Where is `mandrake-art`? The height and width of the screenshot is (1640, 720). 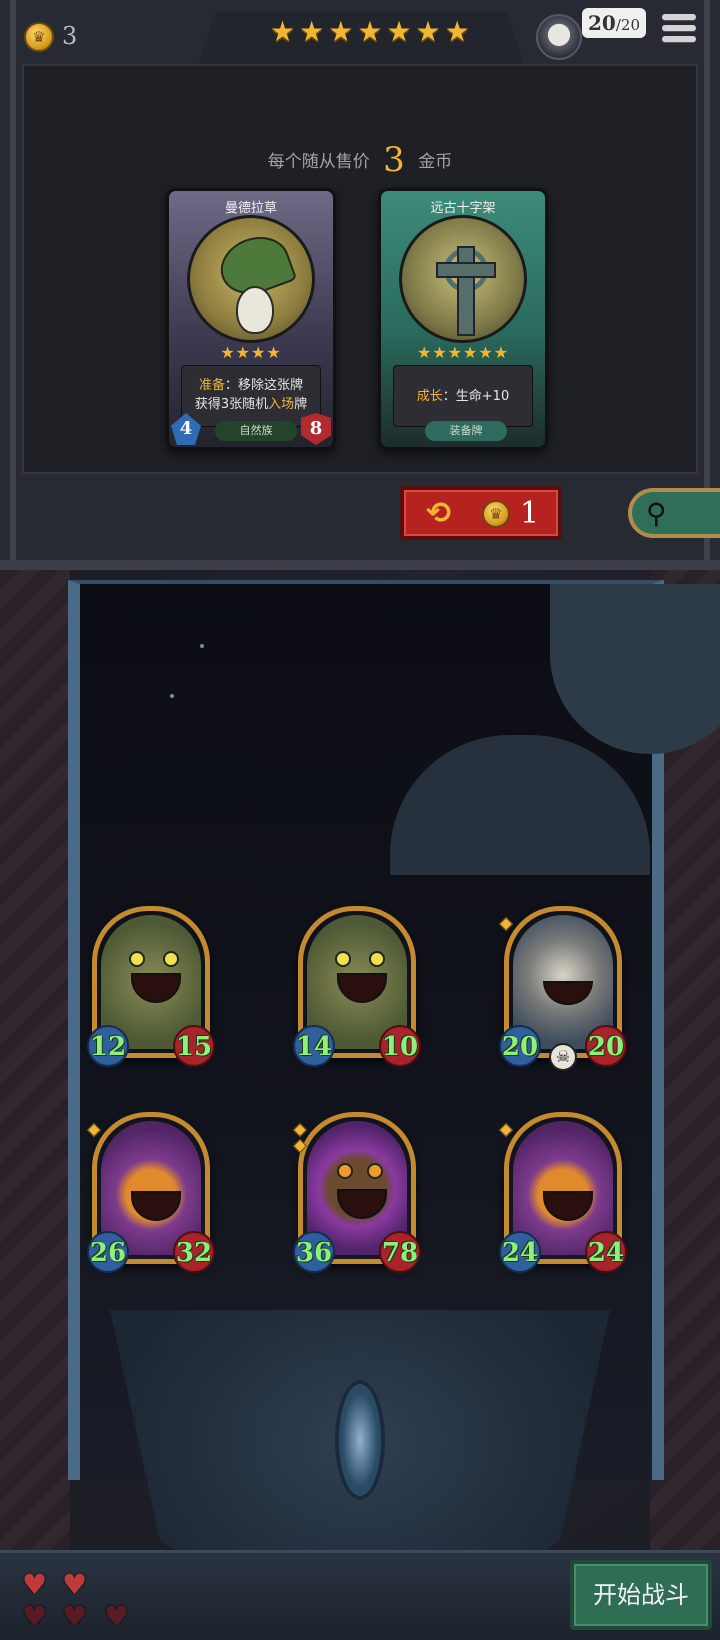
mandrake-art is located at coordinates (251, 279).